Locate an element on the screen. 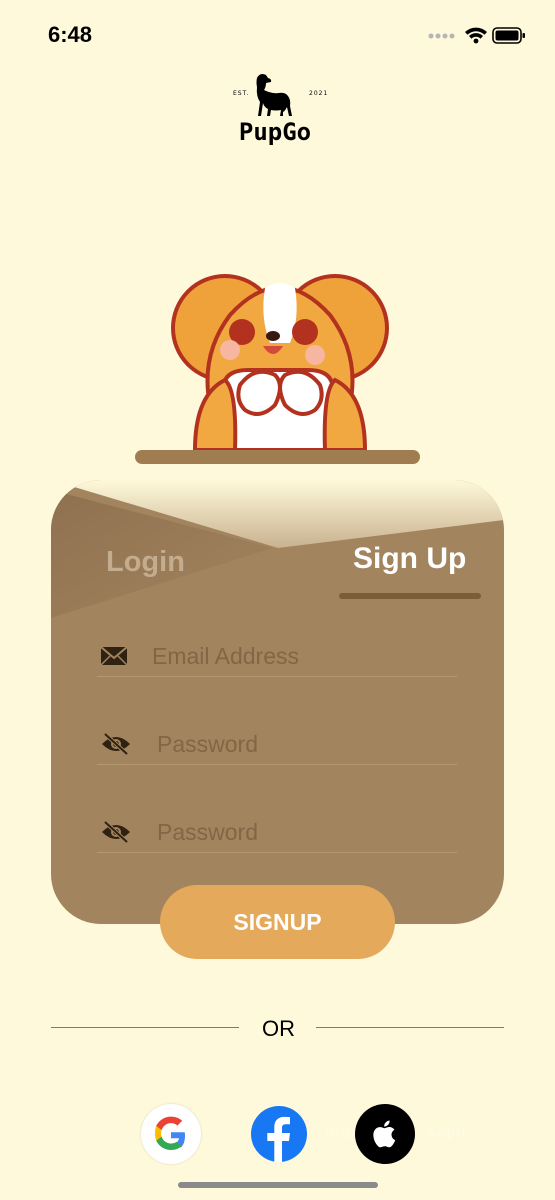  home-indicator is located at coordinates (278, 1185).